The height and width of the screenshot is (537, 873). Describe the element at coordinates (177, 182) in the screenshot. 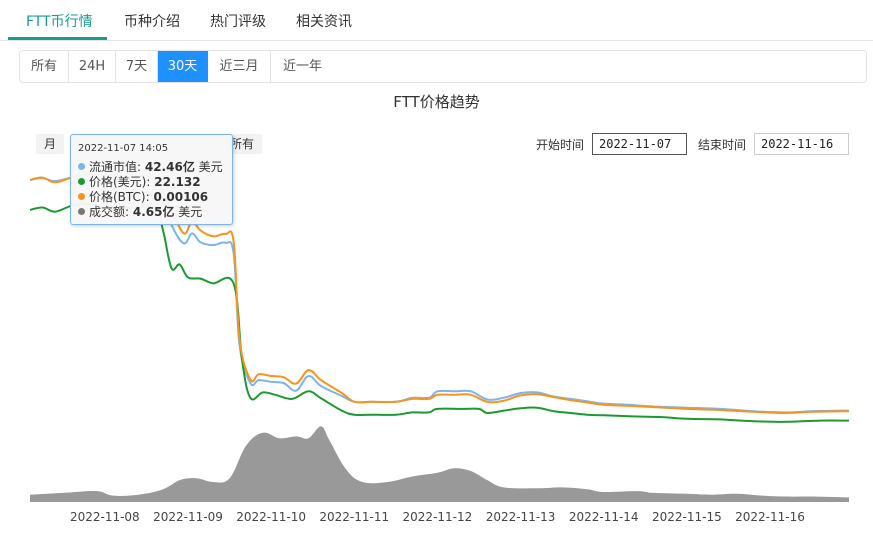

I see `tooltip-value: 22.132` at that location.